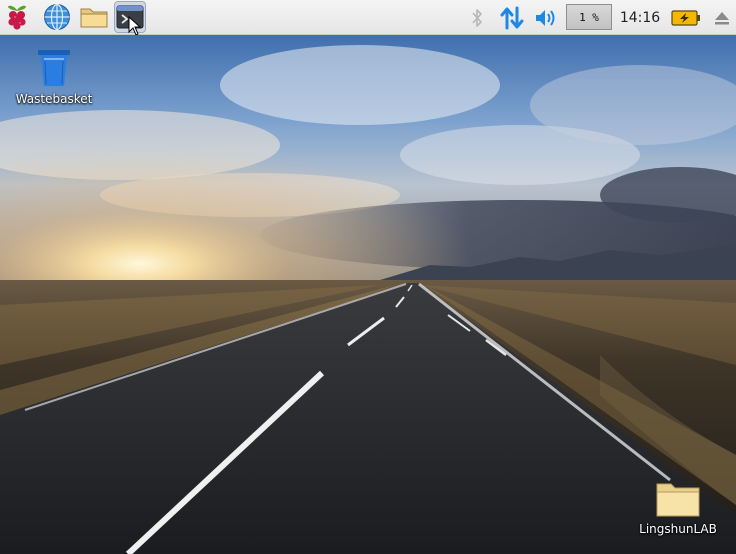  What do you see at coordinates (54, 68) in the screenshot?
I see `trash-icon` at bounding box center [54, 68].